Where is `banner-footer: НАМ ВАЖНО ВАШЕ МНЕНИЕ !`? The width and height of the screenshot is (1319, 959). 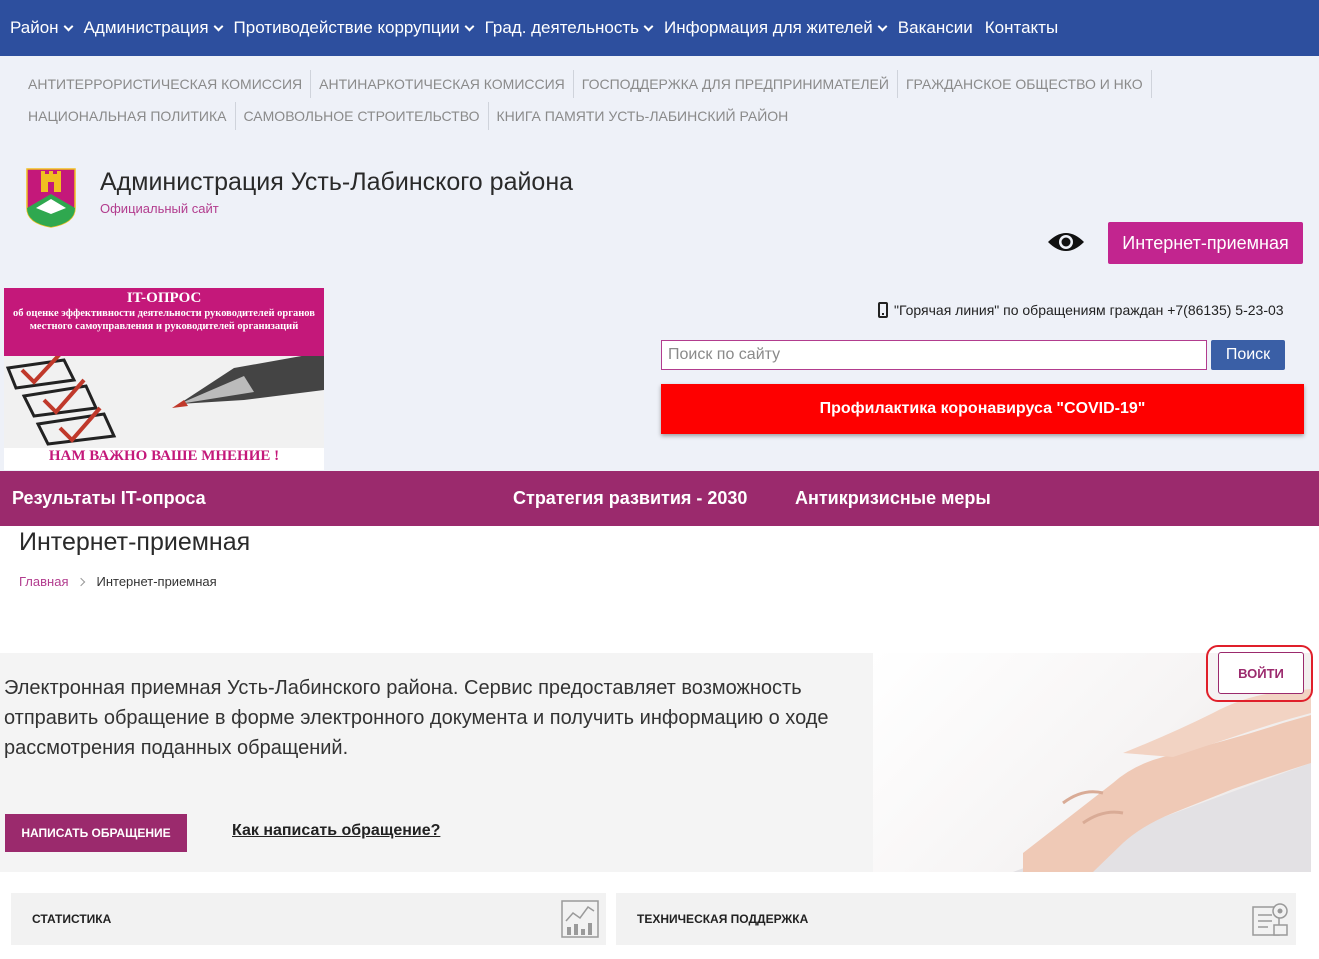
banner-footer: НАМ ВАЖНО ВАШЕ МНЕНИЕ ! is located at coordinates (164, 456).